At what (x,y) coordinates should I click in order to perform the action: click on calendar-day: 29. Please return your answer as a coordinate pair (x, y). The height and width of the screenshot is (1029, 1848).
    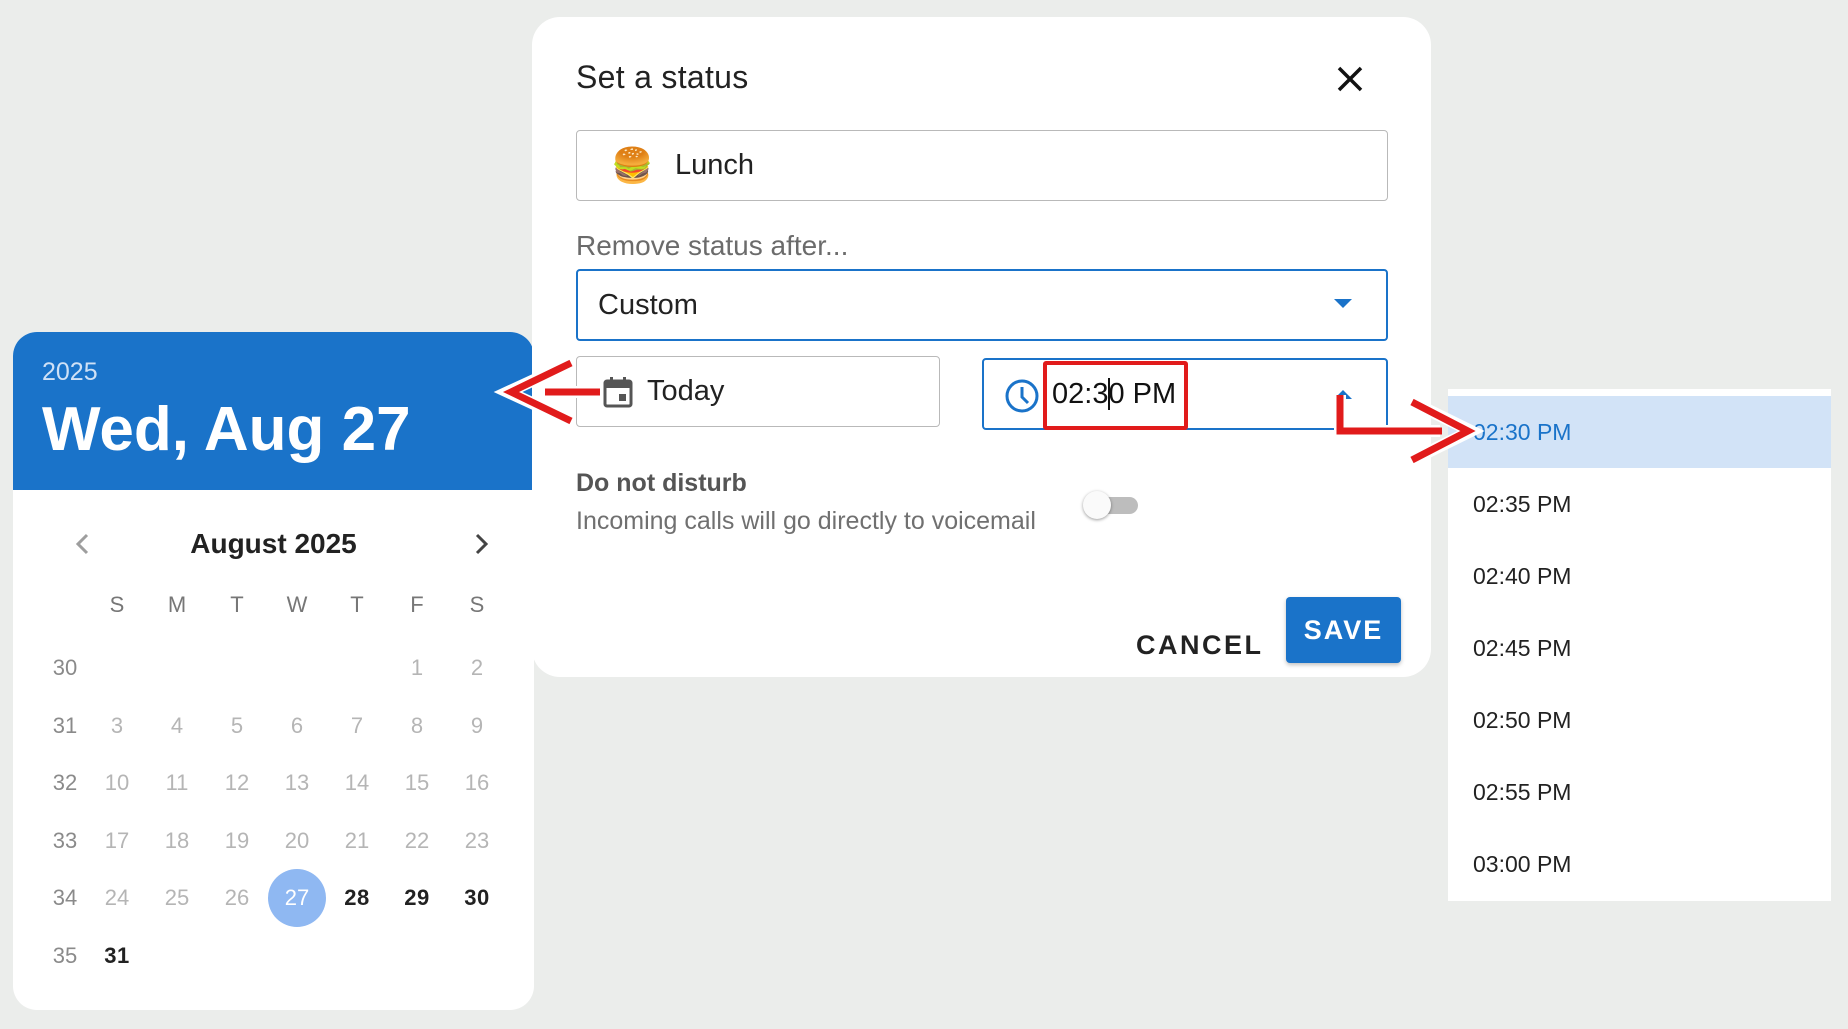
    Looking at the image, I should click on (417, 898).